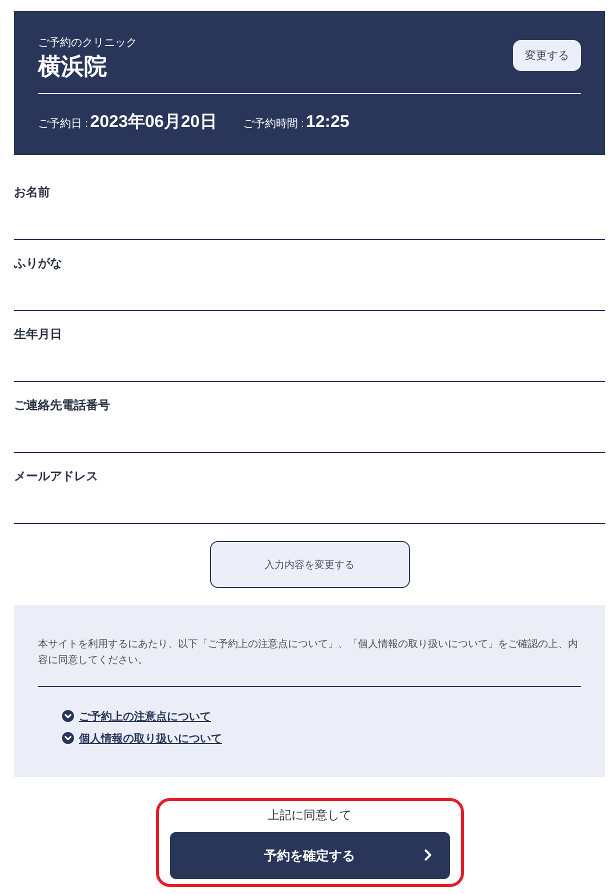  I want to click on field-label: メールアドレス, so click(56, 476).